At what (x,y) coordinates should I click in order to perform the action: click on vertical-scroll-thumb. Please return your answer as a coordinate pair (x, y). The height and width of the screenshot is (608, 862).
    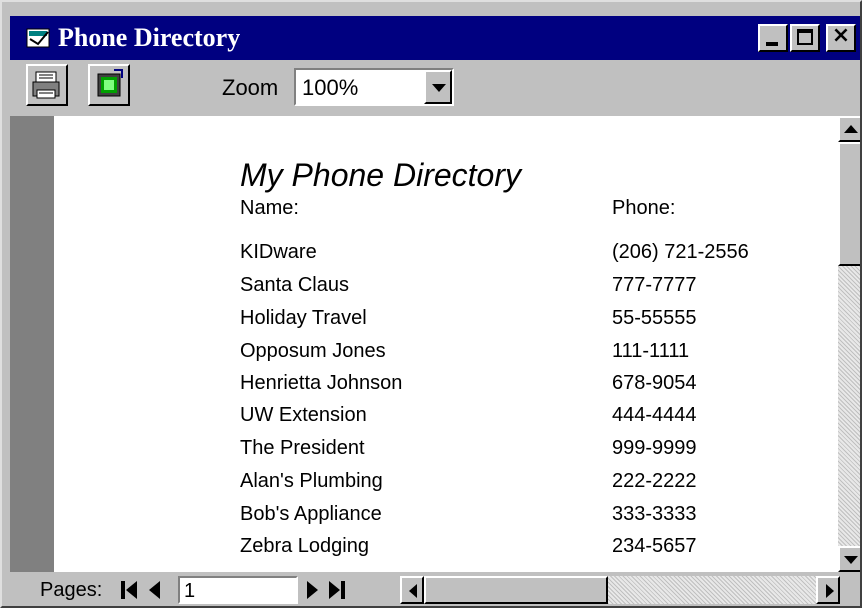
    Looking at the image, I should click on (849, 204).